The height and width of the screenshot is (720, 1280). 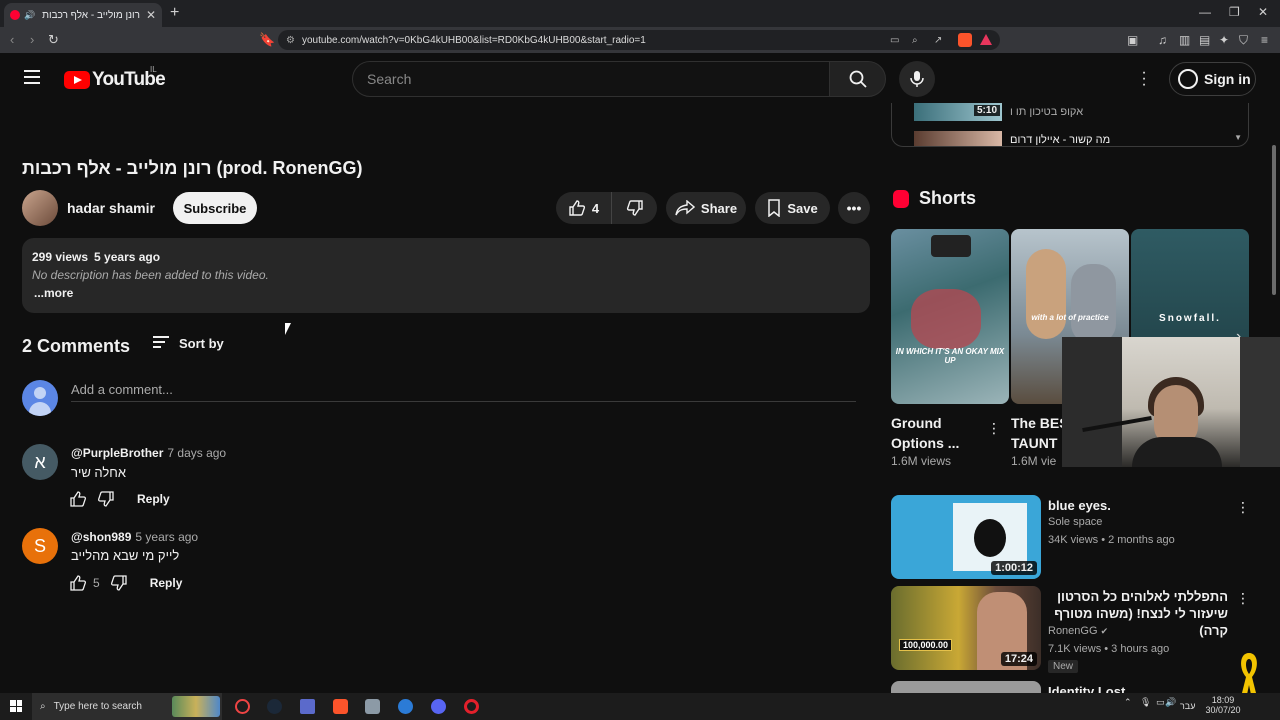 I want to click on related-video: Identity Lost, so click(x=1070, y=687).